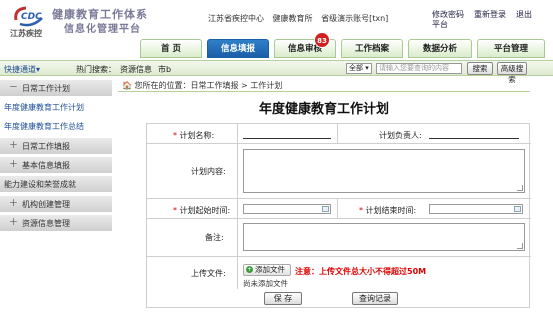  I want to click on sidebar-item-basic-info: ＋基本信息填报, so click(56, 165).